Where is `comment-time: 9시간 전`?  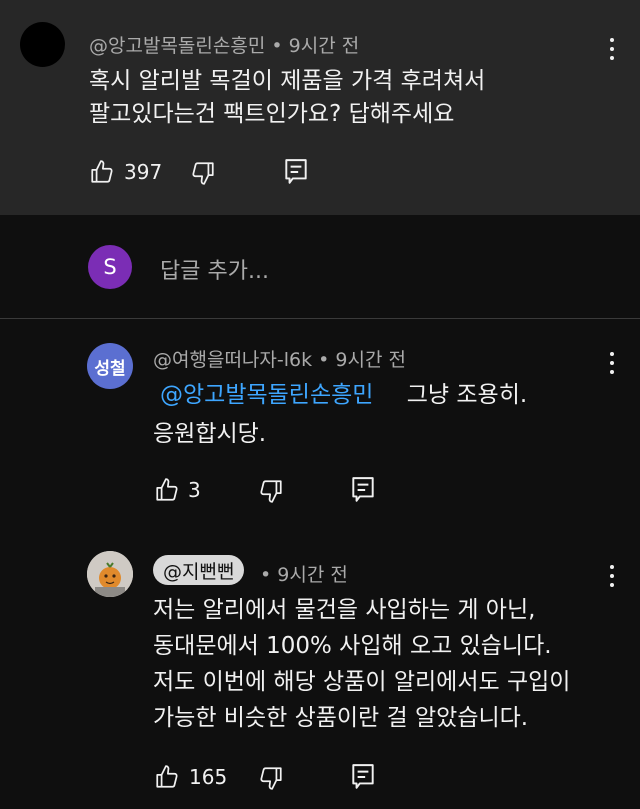 comment-time: 9시간 전 is located at coordinates (324, 46).